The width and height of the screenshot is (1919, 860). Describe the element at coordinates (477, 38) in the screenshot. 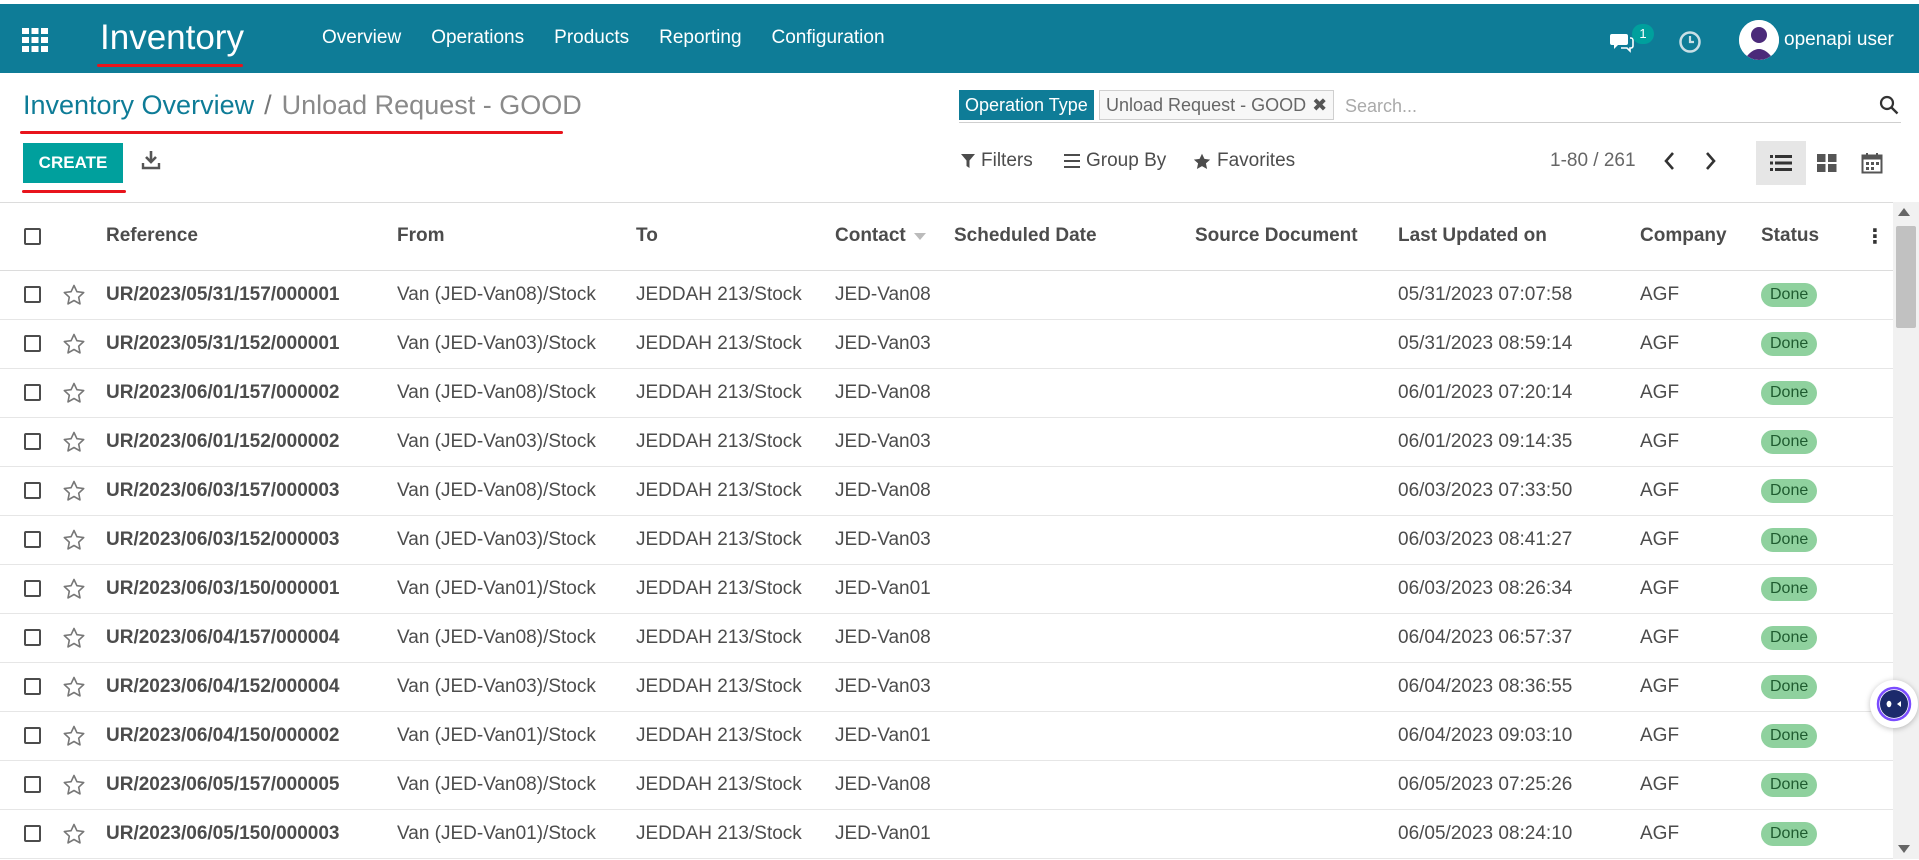

I see `menu-operations: Operations` at that location.